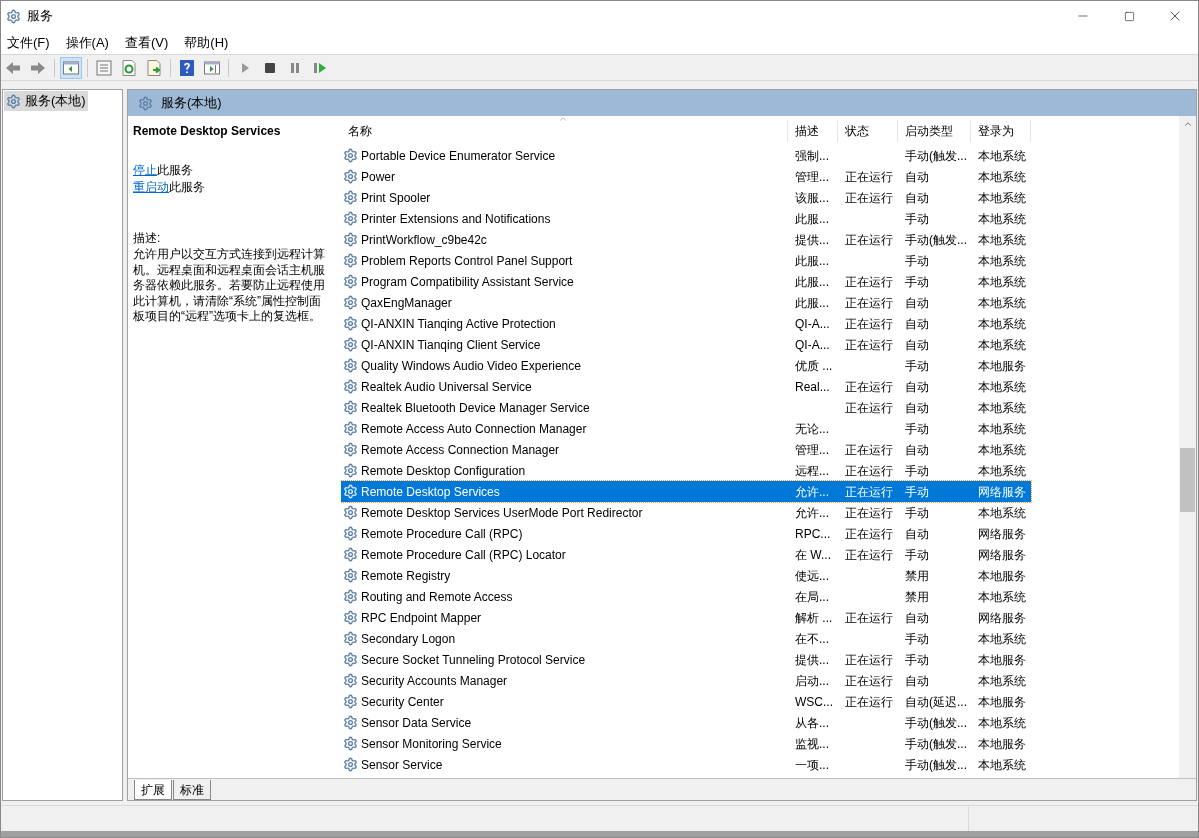 The height and width of the screenshot is (838, 1199). I want to click on service-name: Sensor Data Service, so click(416, 723).